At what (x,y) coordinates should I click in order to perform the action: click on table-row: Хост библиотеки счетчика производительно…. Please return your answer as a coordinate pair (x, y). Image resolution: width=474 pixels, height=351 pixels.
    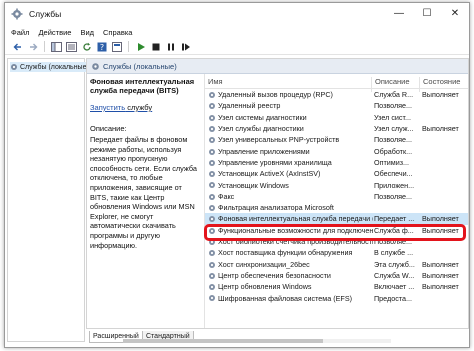
    Looking at the image, I should click on (336, 241).